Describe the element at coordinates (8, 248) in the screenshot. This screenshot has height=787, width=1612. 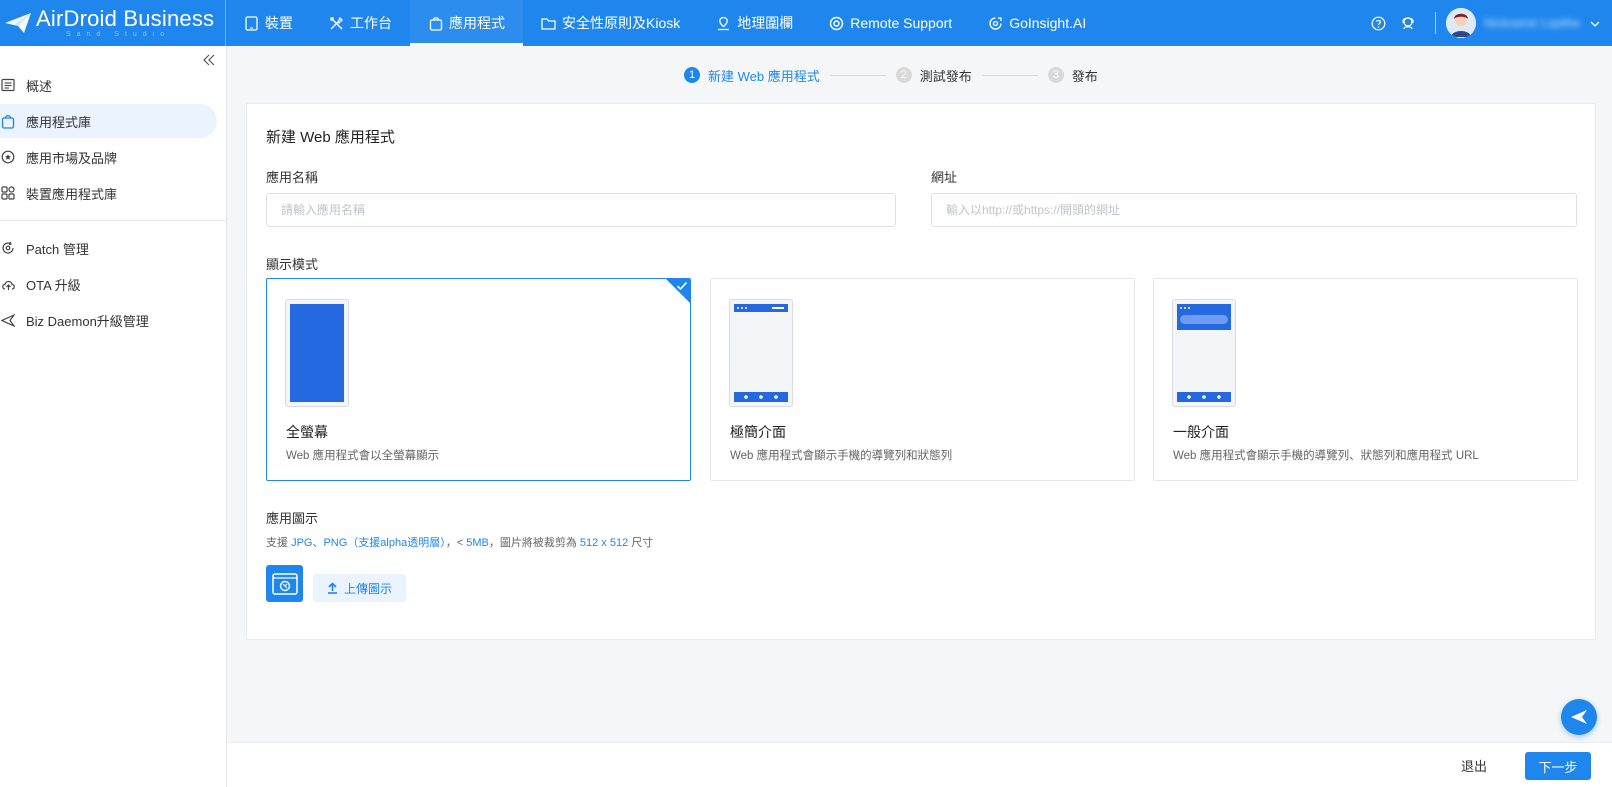
I see `patch-icon` at that location.